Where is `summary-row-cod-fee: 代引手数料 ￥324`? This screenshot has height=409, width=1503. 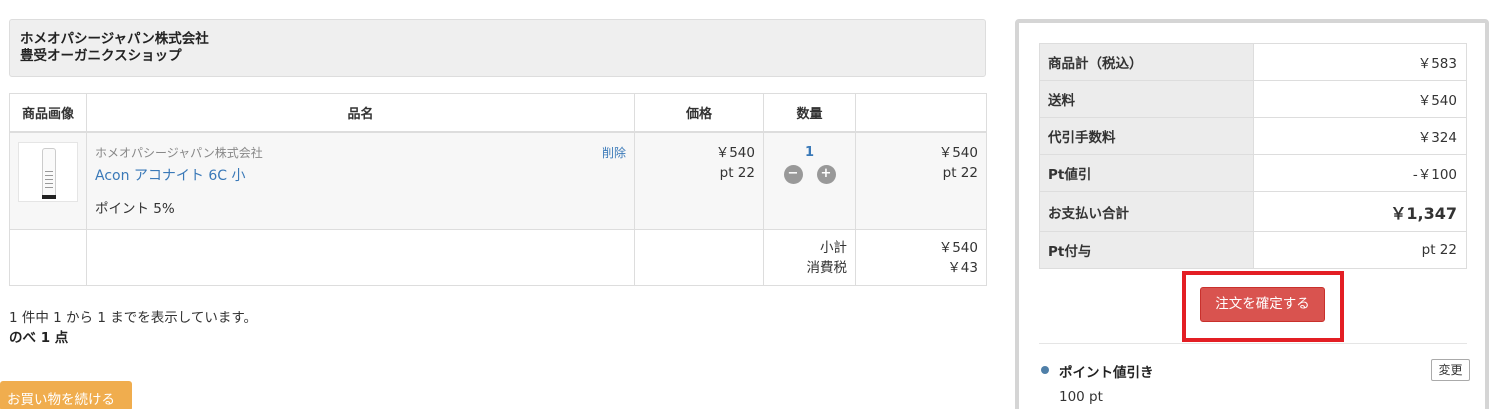 summary-row-cod-fee: 代引手数料 ￥324 is located at coordinates (1253, 136).